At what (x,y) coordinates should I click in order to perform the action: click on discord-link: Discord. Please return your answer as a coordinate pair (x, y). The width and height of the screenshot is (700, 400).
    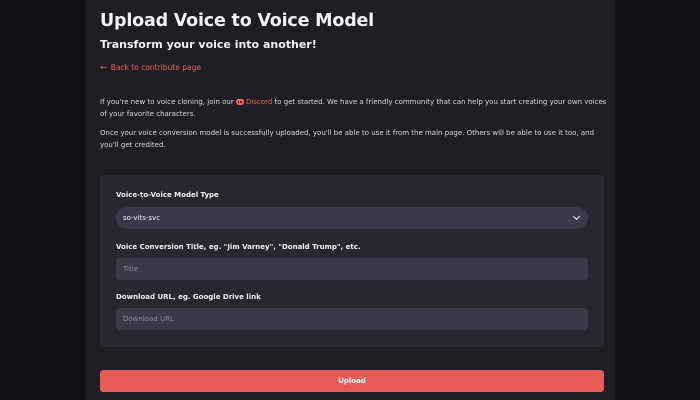
    Looking at the image, I should click on (254, 102).